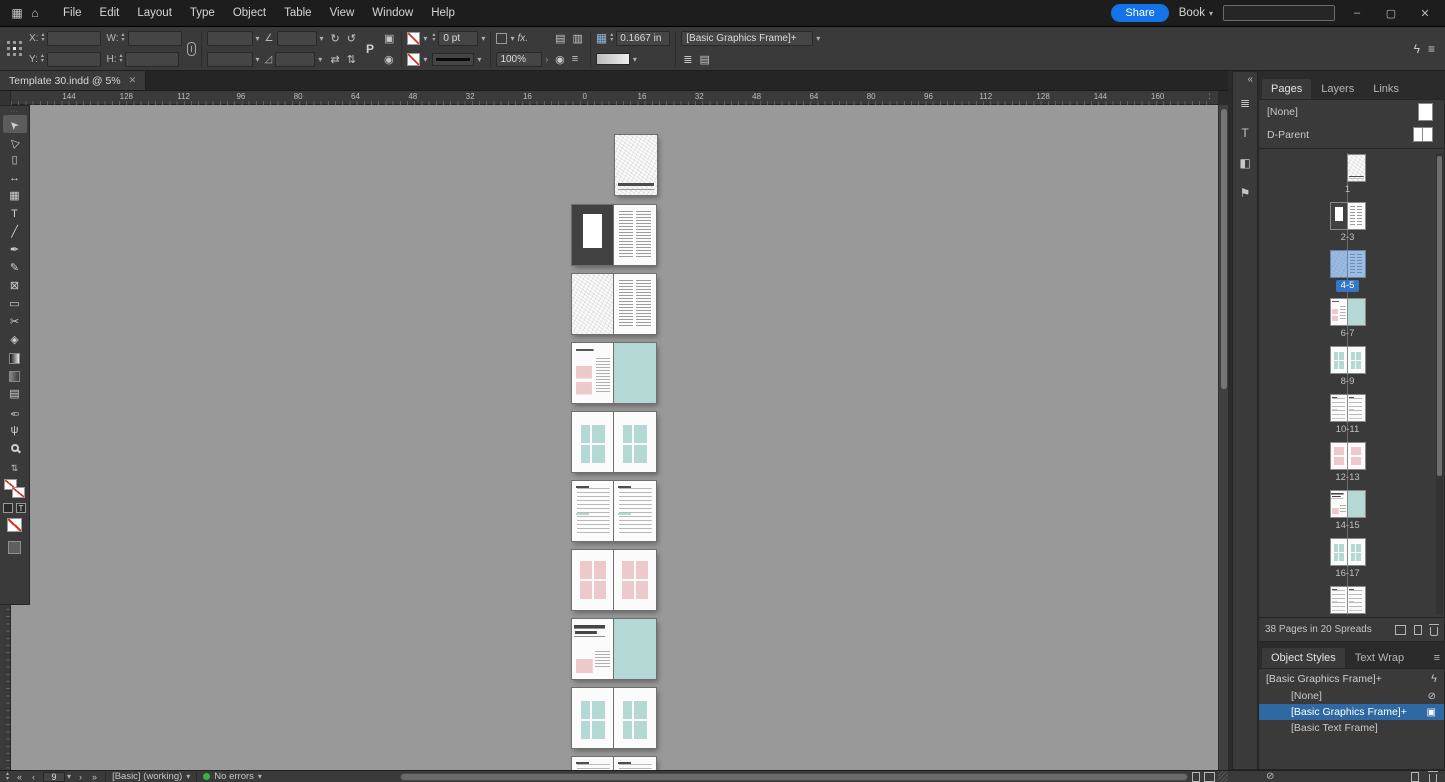 This screenshot has width=1445, height=782. Describe the element at coordinates (232, 776) in the screenshot. I see `preflight-status-menu: No errors ▾` at that location.